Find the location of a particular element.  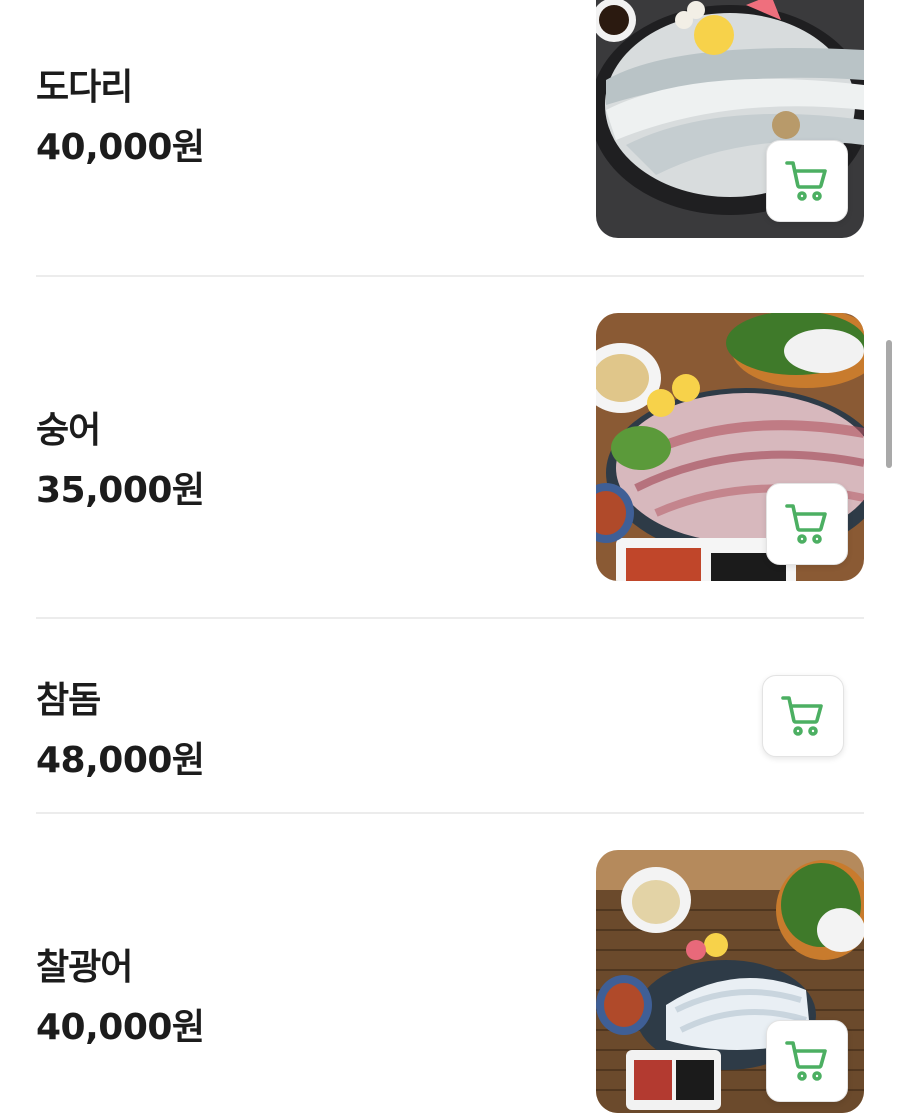

menu-item-name: 숭어 is located at coordinates (68, 430).